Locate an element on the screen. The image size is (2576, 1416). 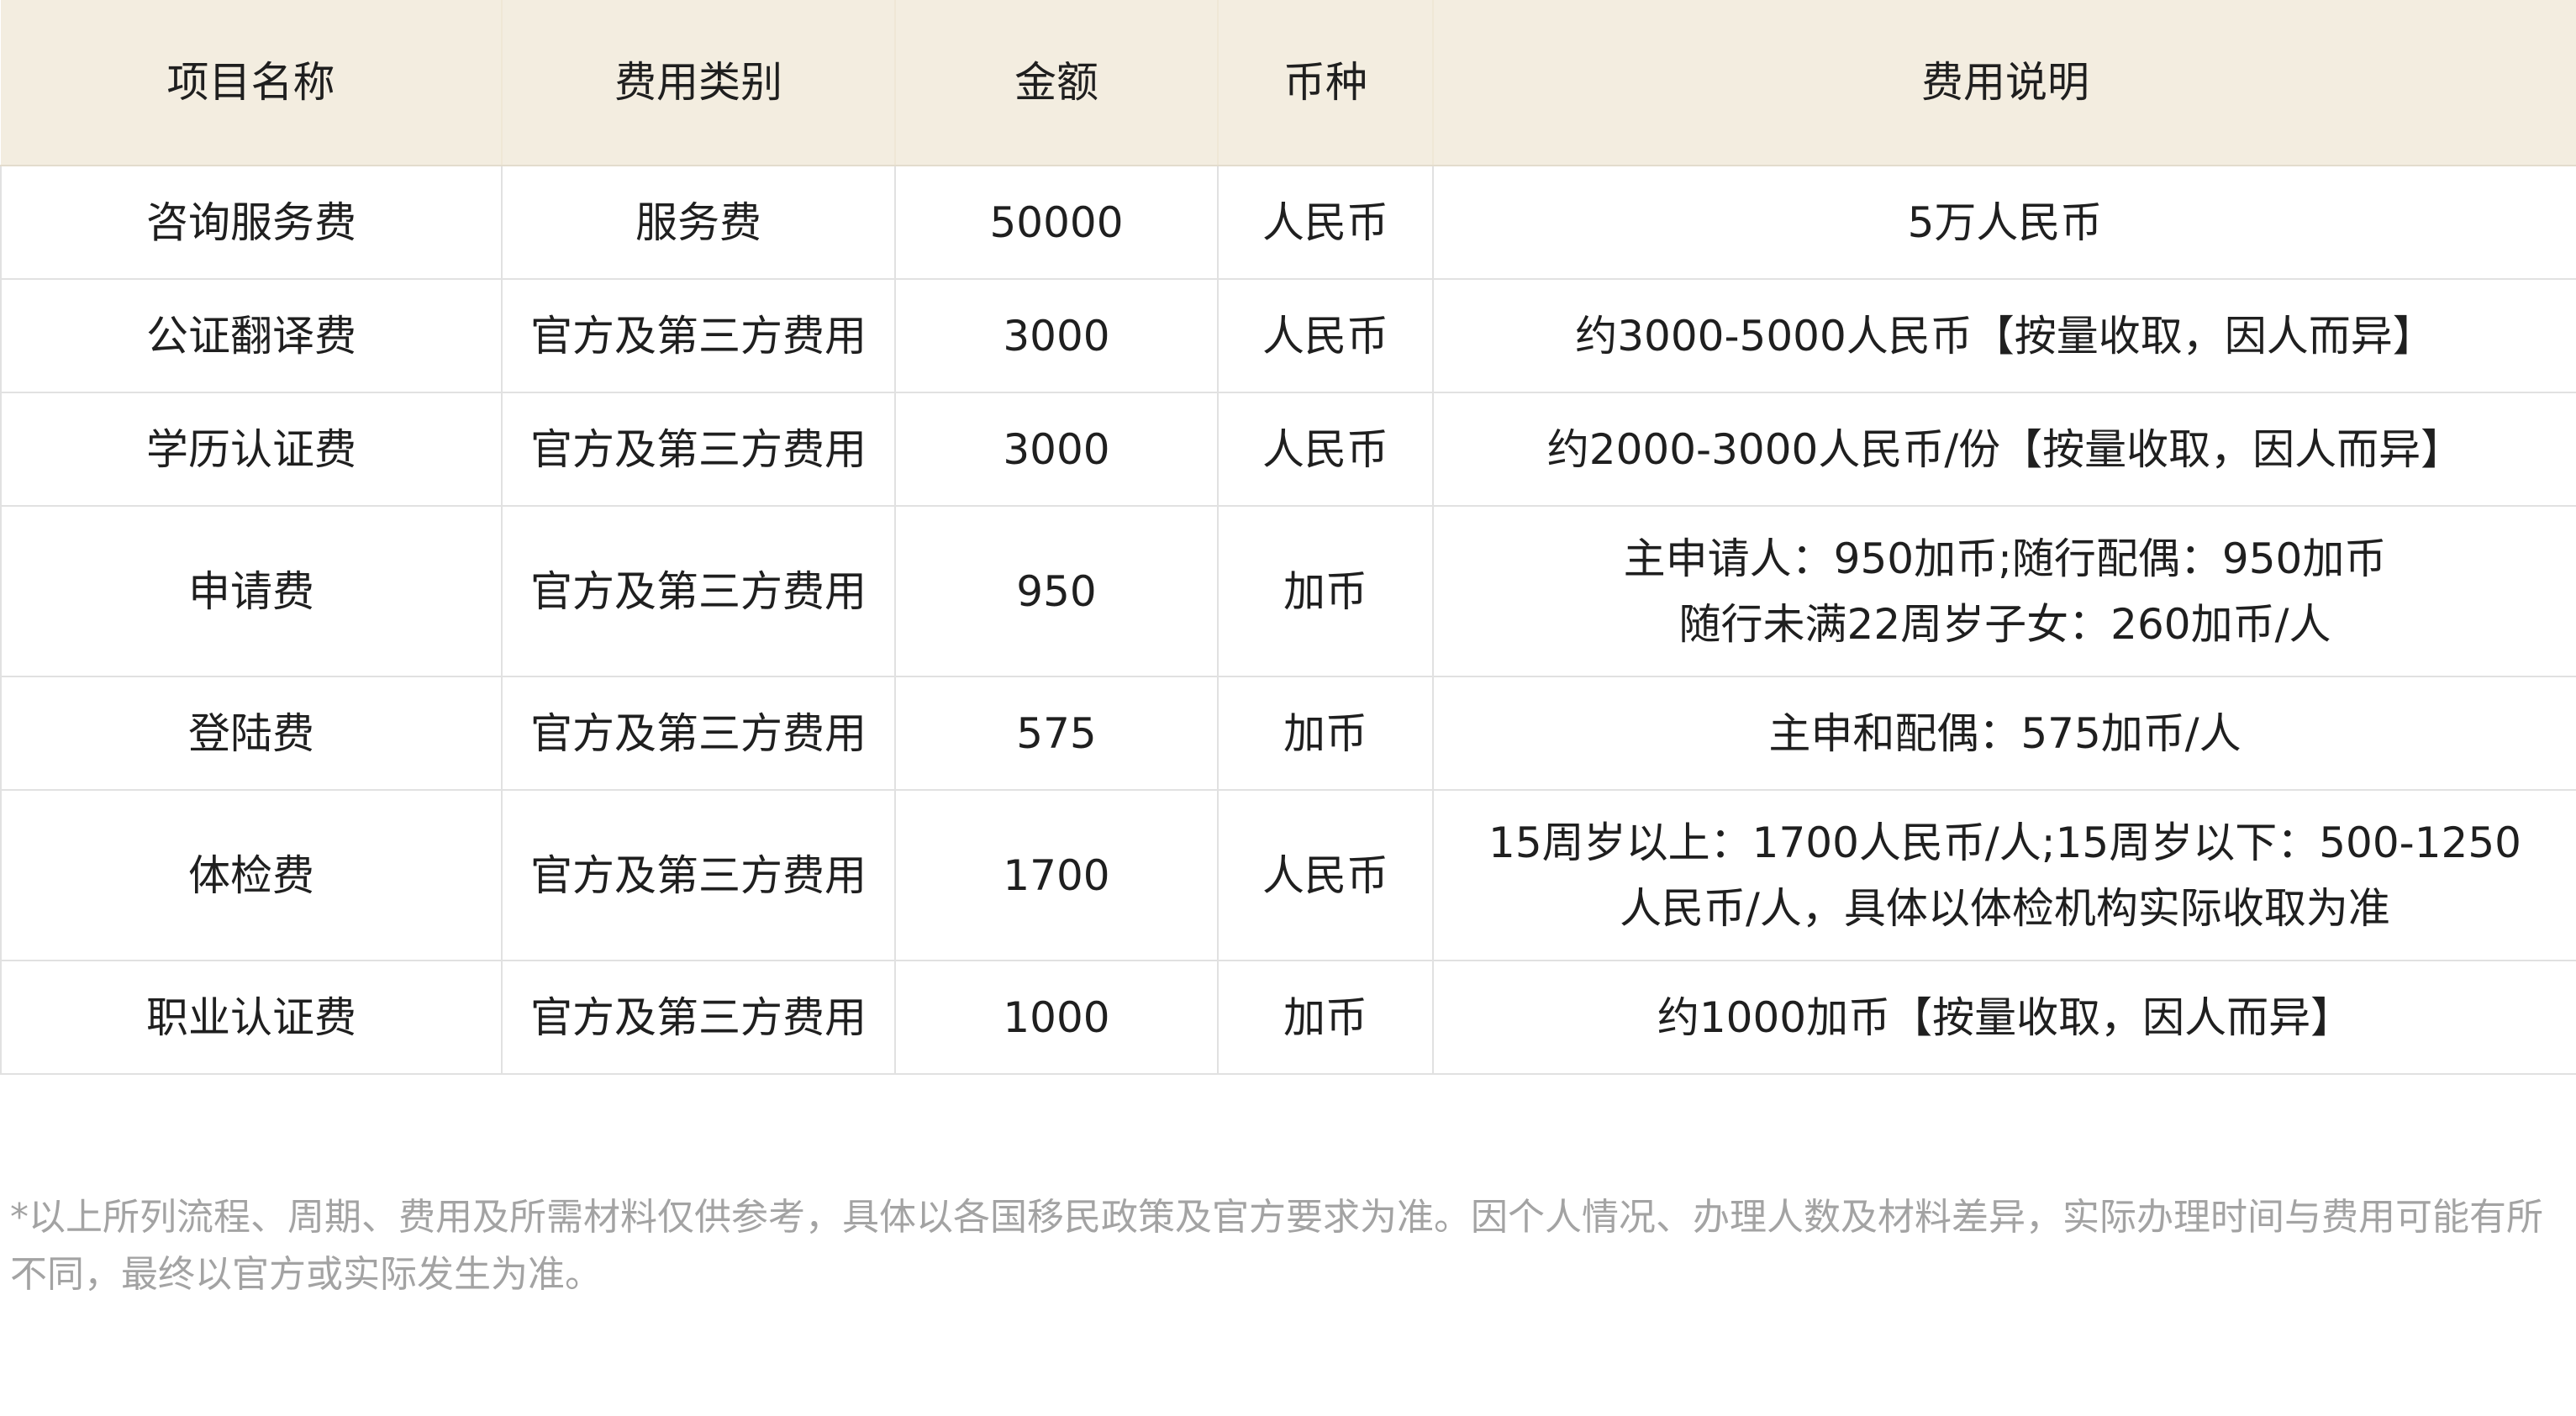
cell-fee-description: 约1000加币【按量收取，因人而异】 is located at coordinates (2004, 1017).